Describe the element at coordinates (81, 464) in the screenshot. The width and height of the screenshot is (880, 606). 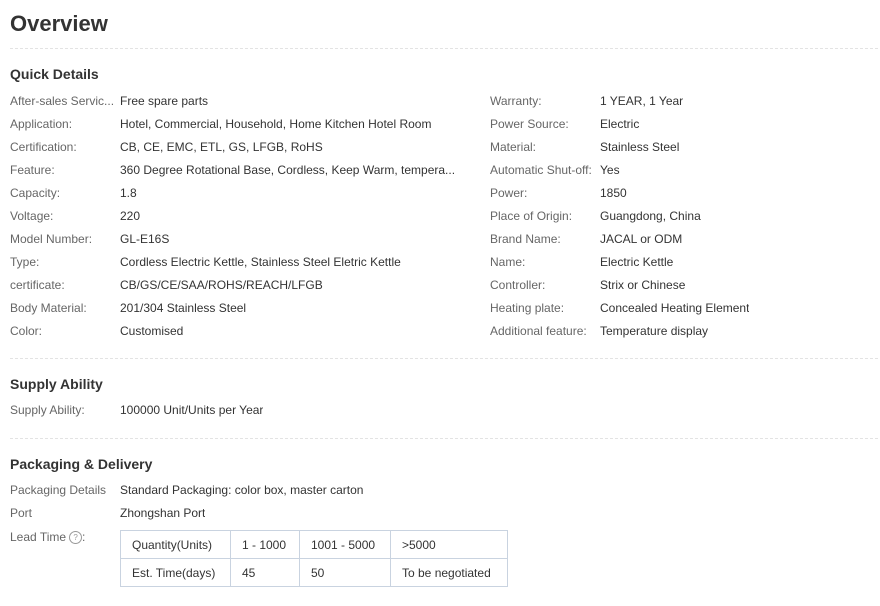
I see `packaging-heading: Packaging & Delivery` at that location.